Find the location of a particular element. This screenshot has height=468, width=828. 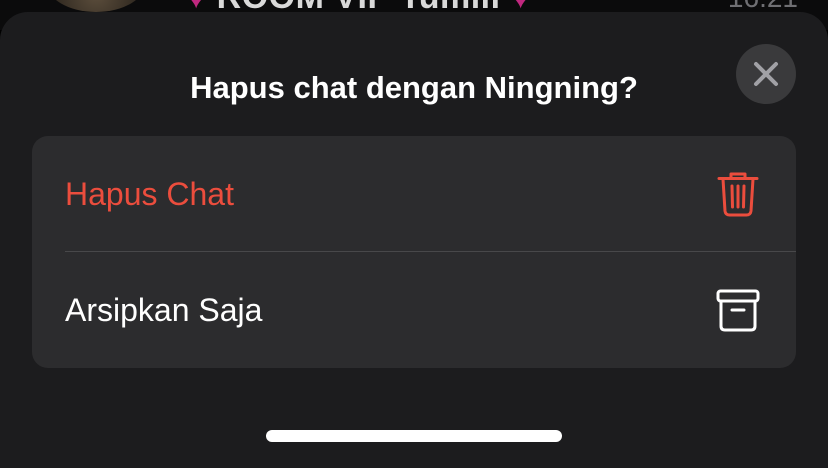

archive-icon is located at coordinates (738, 310).